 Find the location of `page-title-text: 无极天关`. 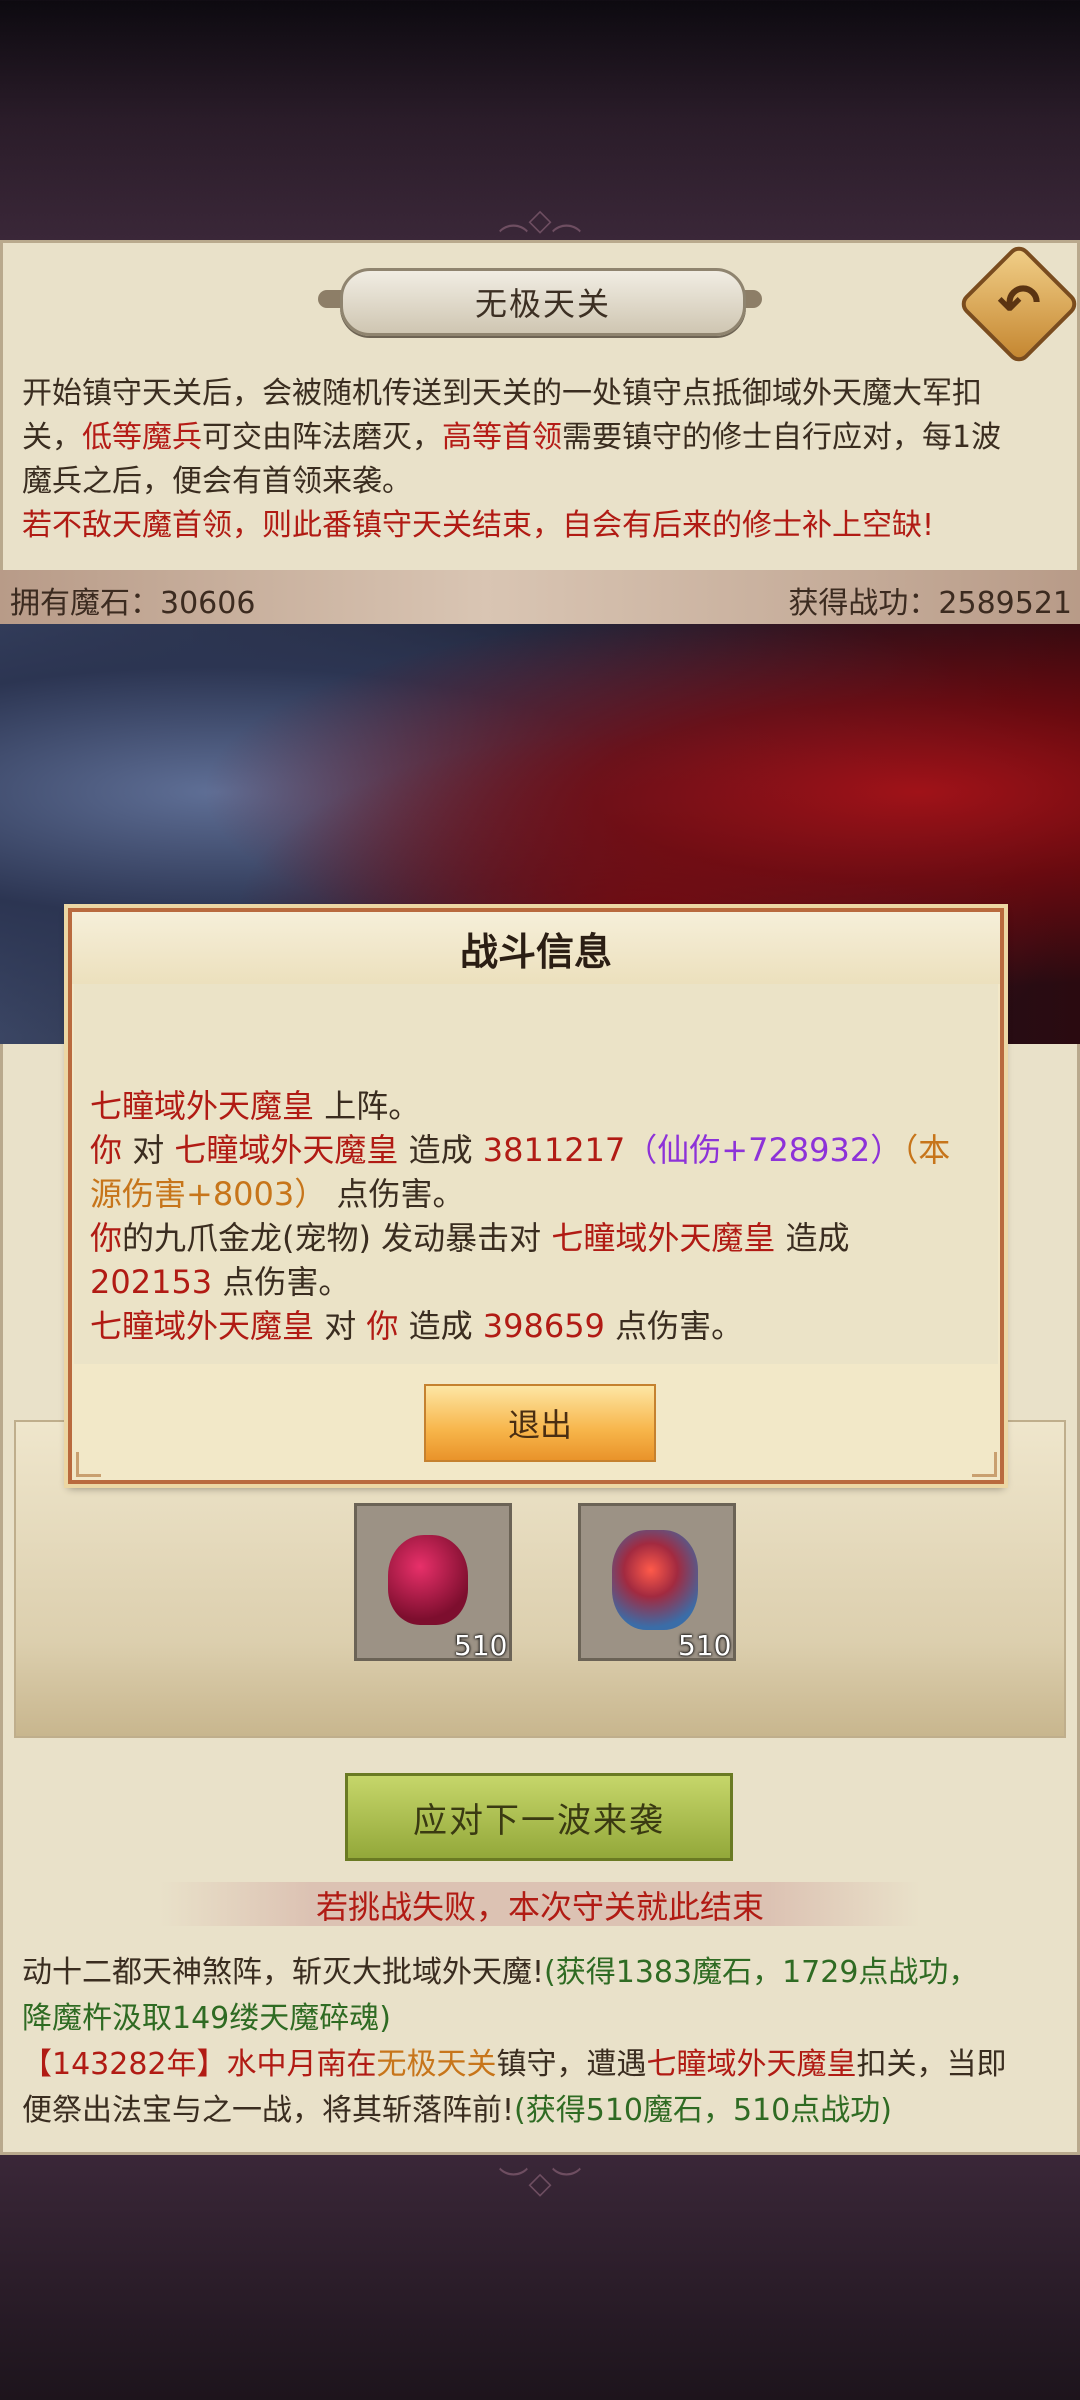

page-title-text: 无极天关 is located at coordinates (542, 304).